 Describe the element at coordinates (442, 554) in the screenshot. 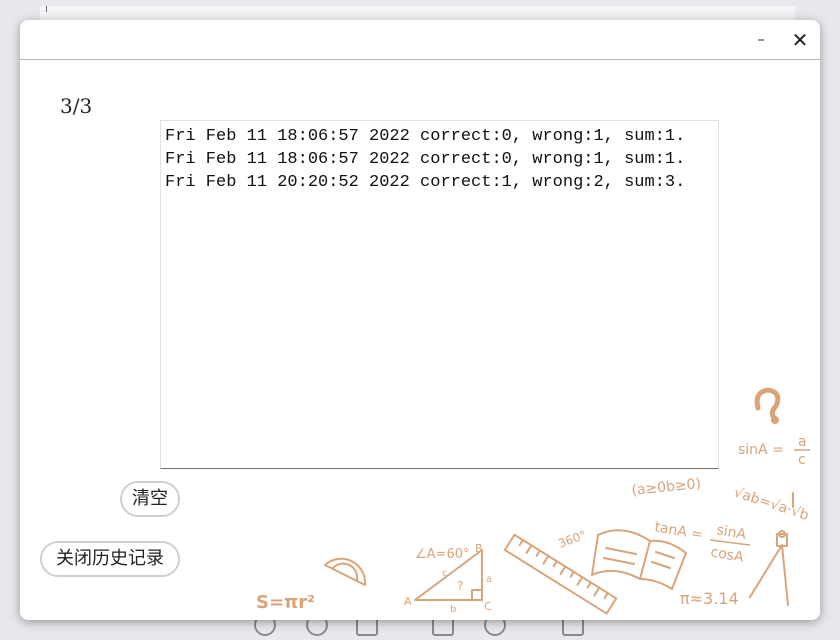

I see `angle-label: ∠A=60°` at that location.